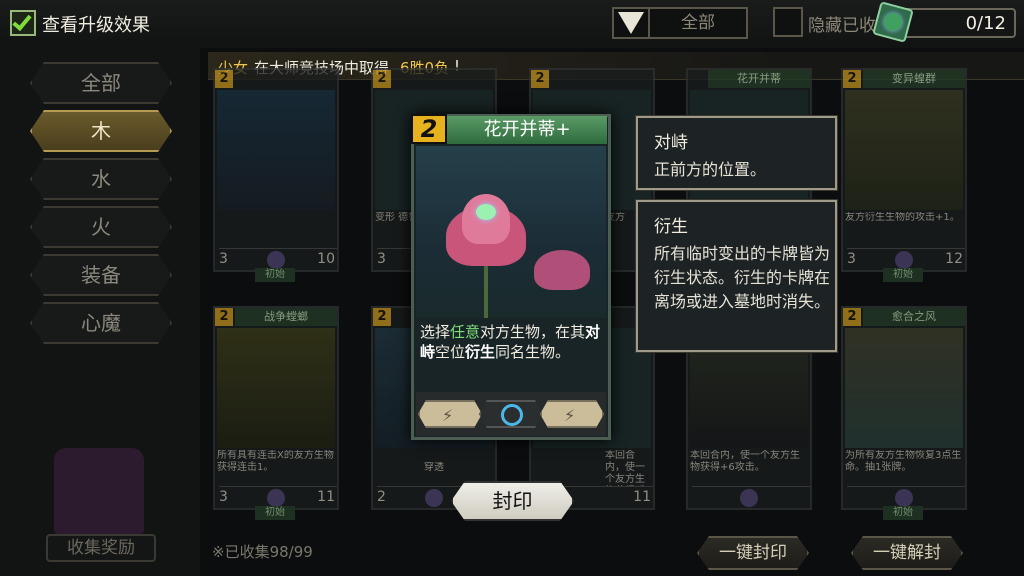  Describe the element at coordinates (958, 23) in the screenshot. I see `collection-counter: 0/12` at that location.